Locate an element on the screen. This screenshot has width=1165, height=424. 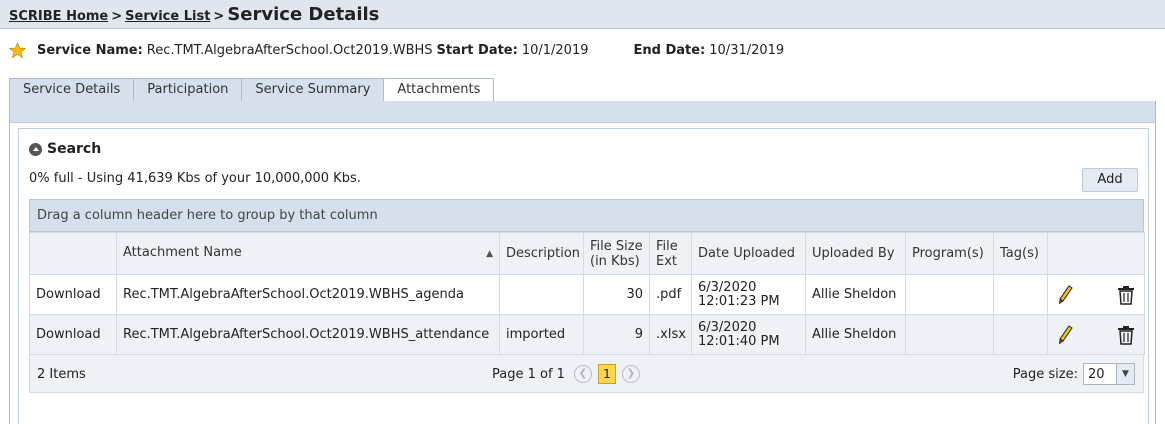
item-count: 2 Items is located at coordinates (61, 374).